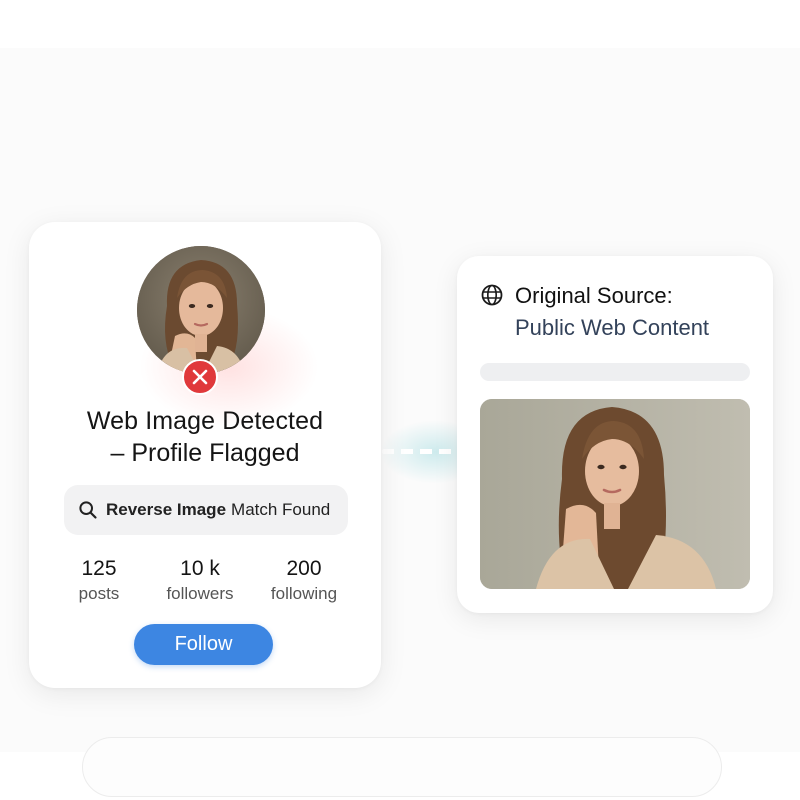  I want to click on flag-headline: Web Image Detected – Profile Flagged, so click(205, 437).